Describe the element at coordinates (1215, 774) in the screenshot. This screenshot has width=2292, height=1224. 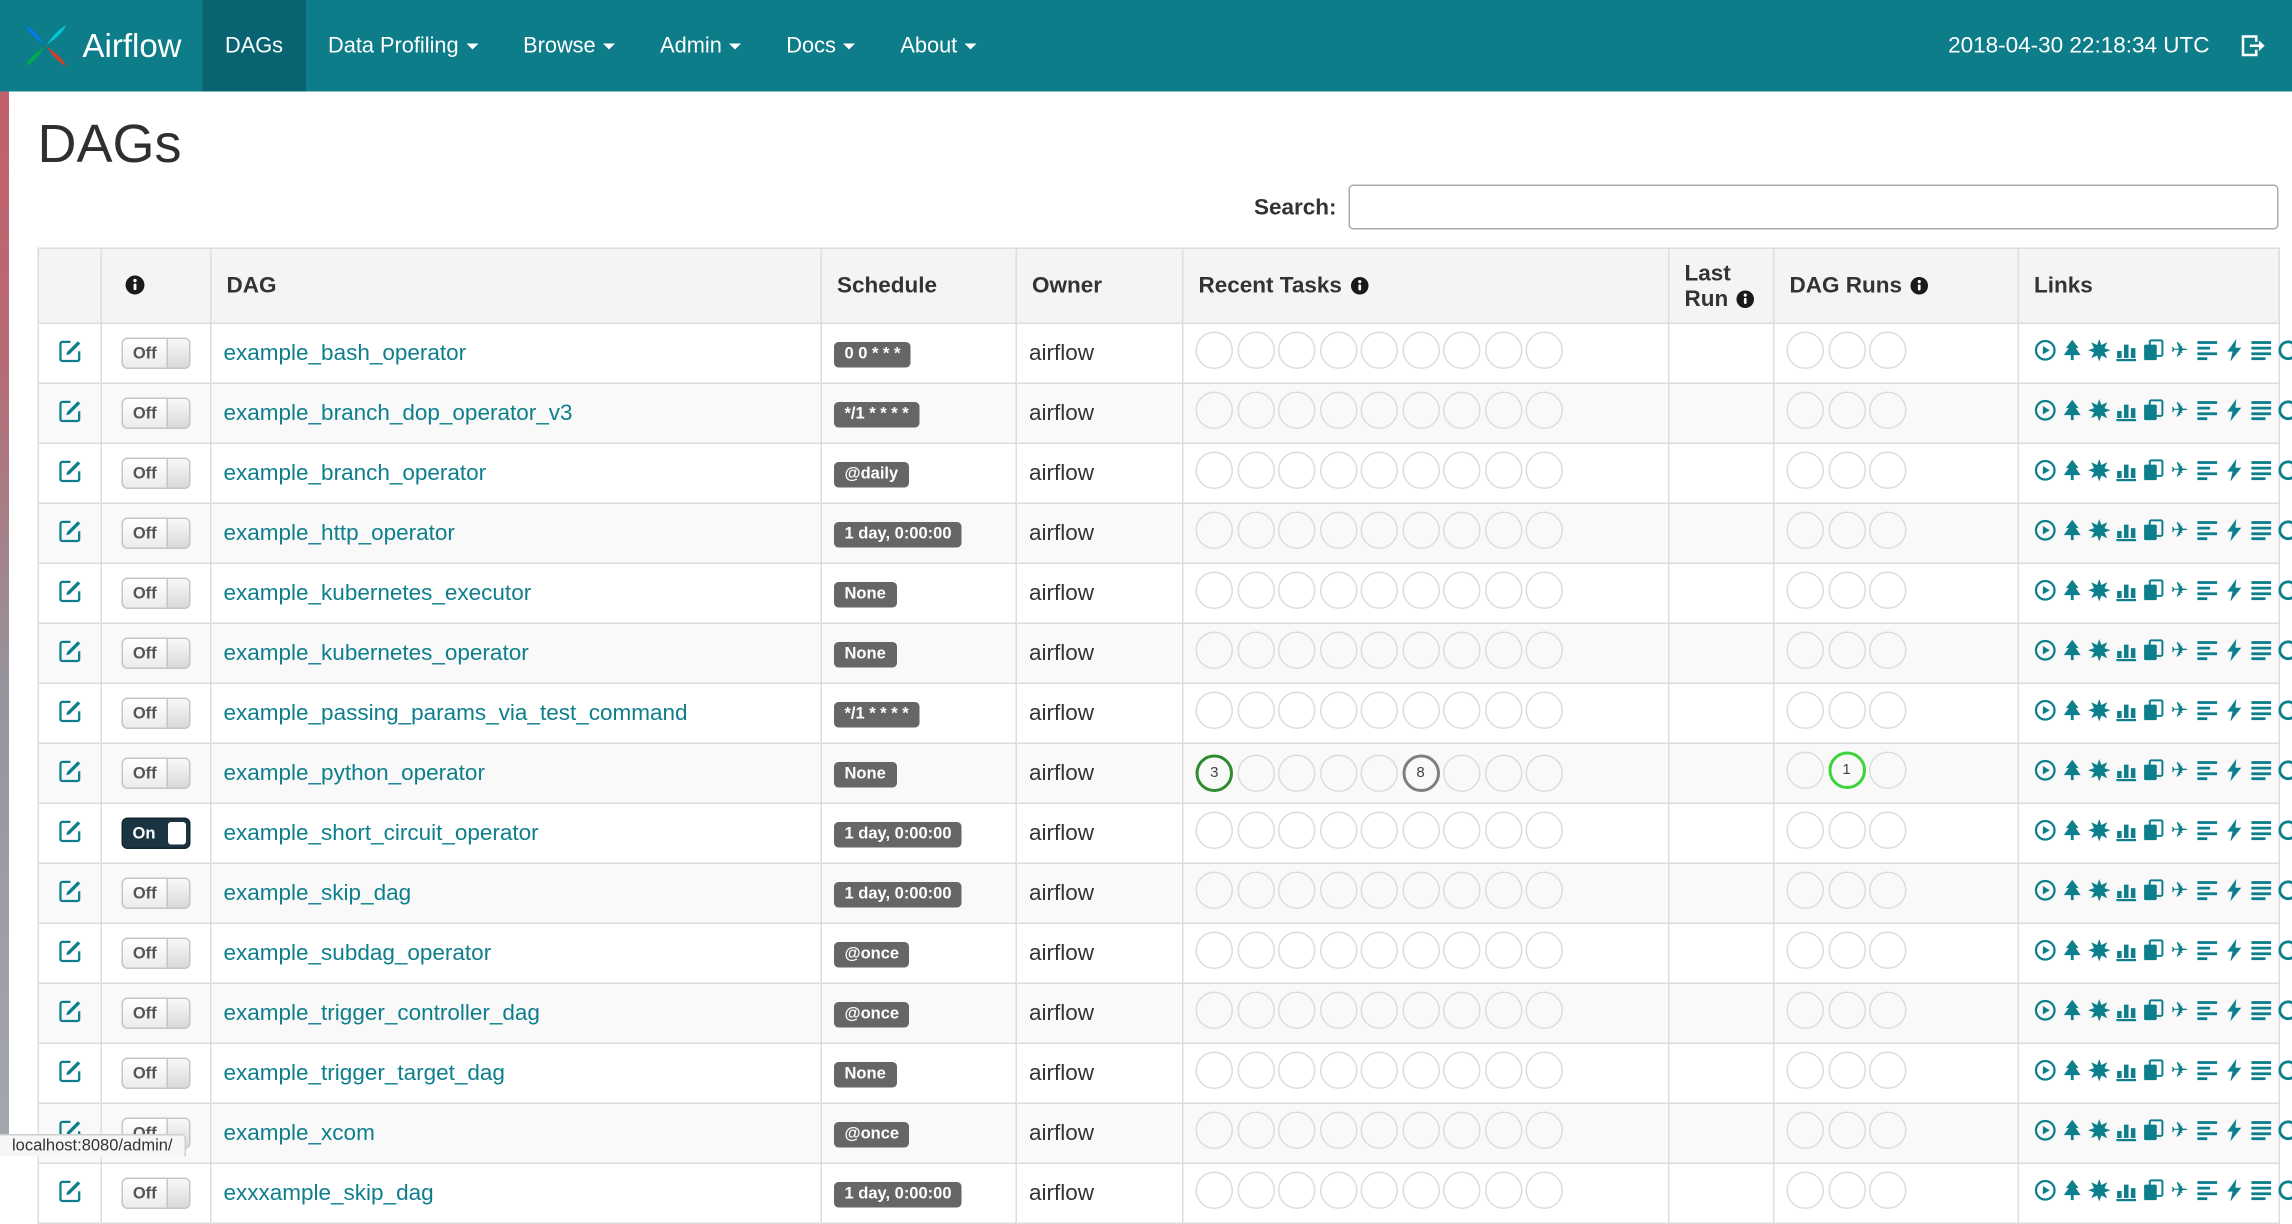
I see `state-circle: 3` at that location.